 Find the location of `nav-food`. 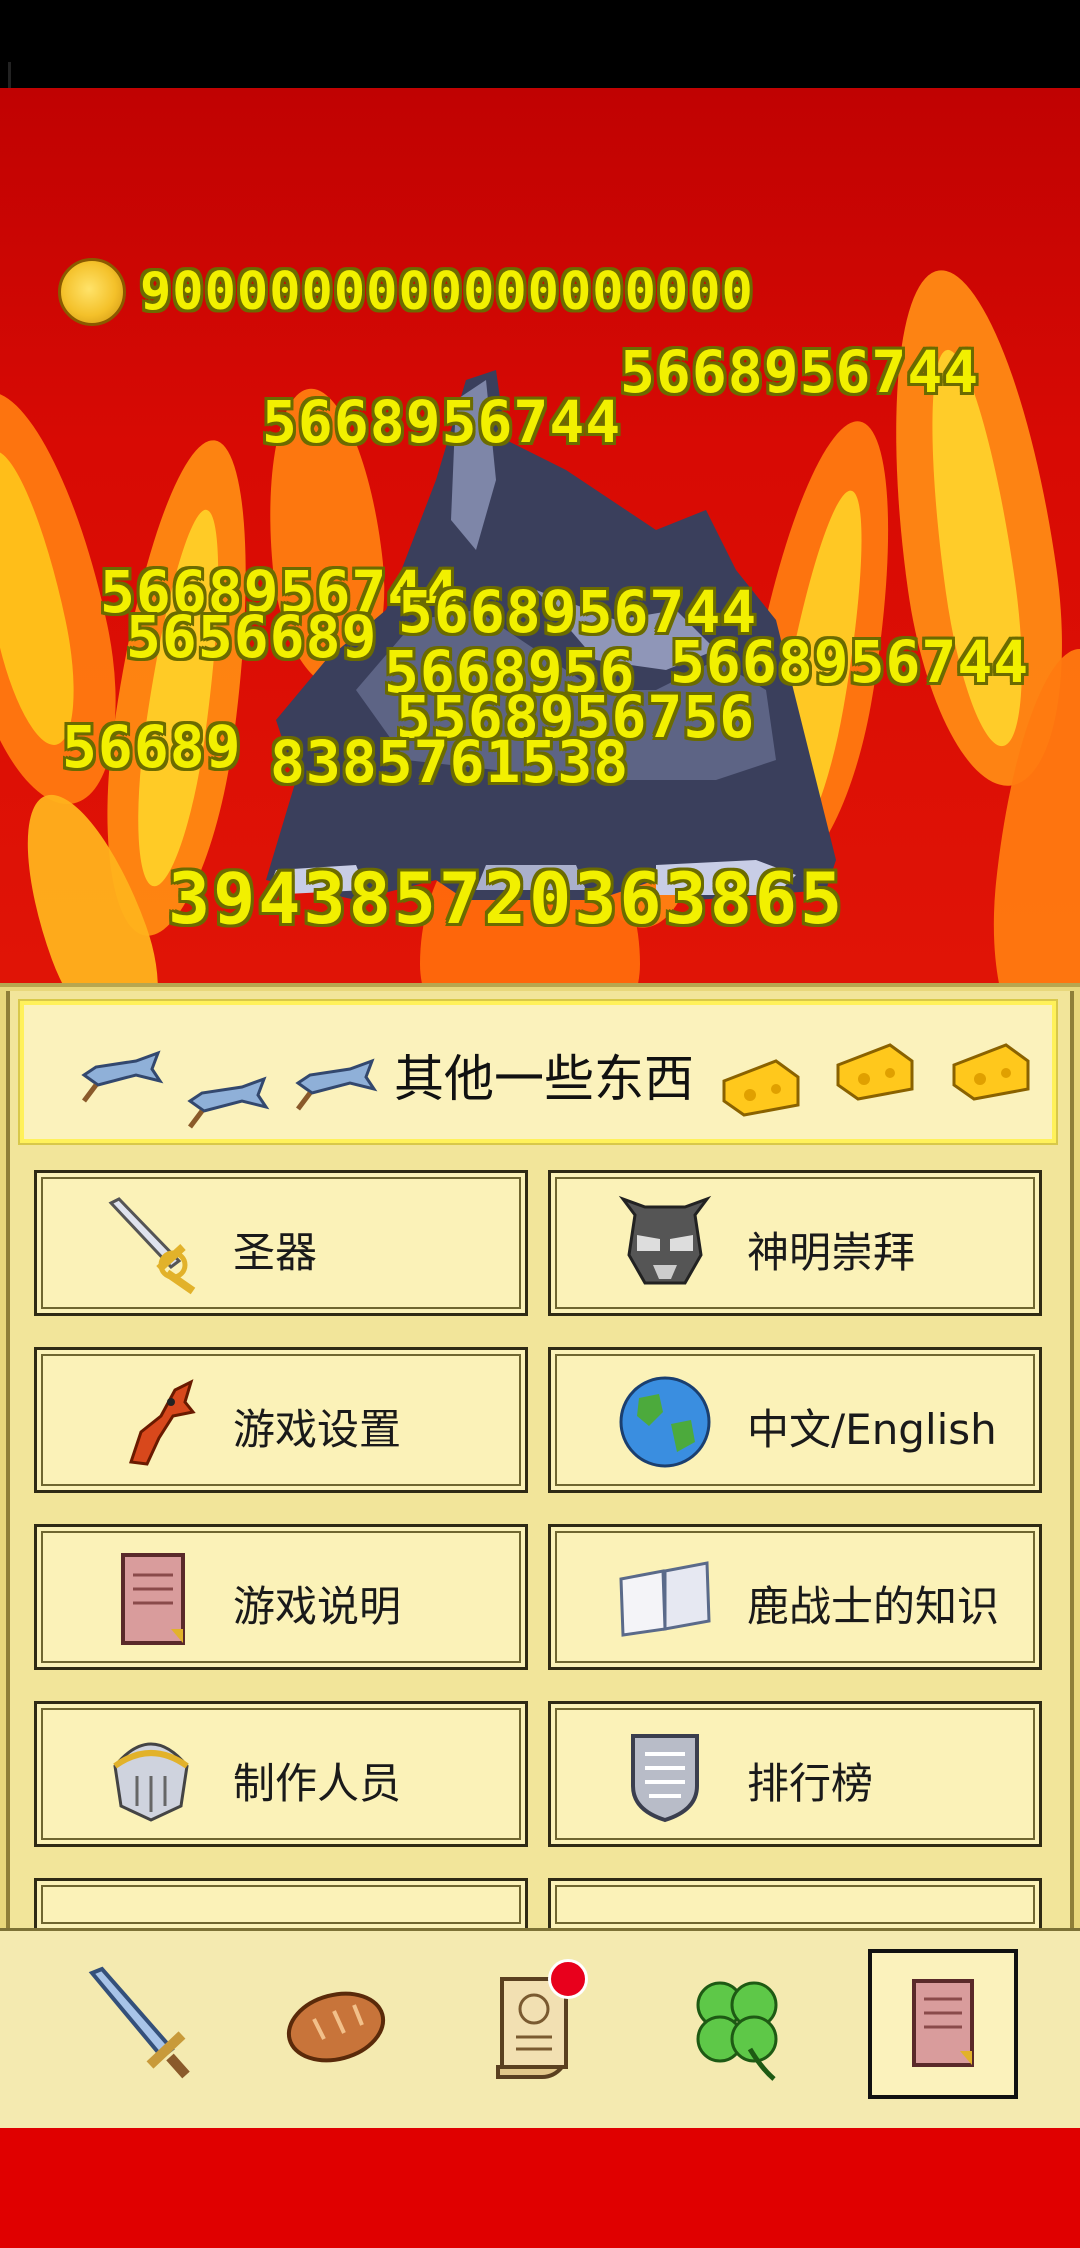

nav-food is located at coordinates (337, 2024).